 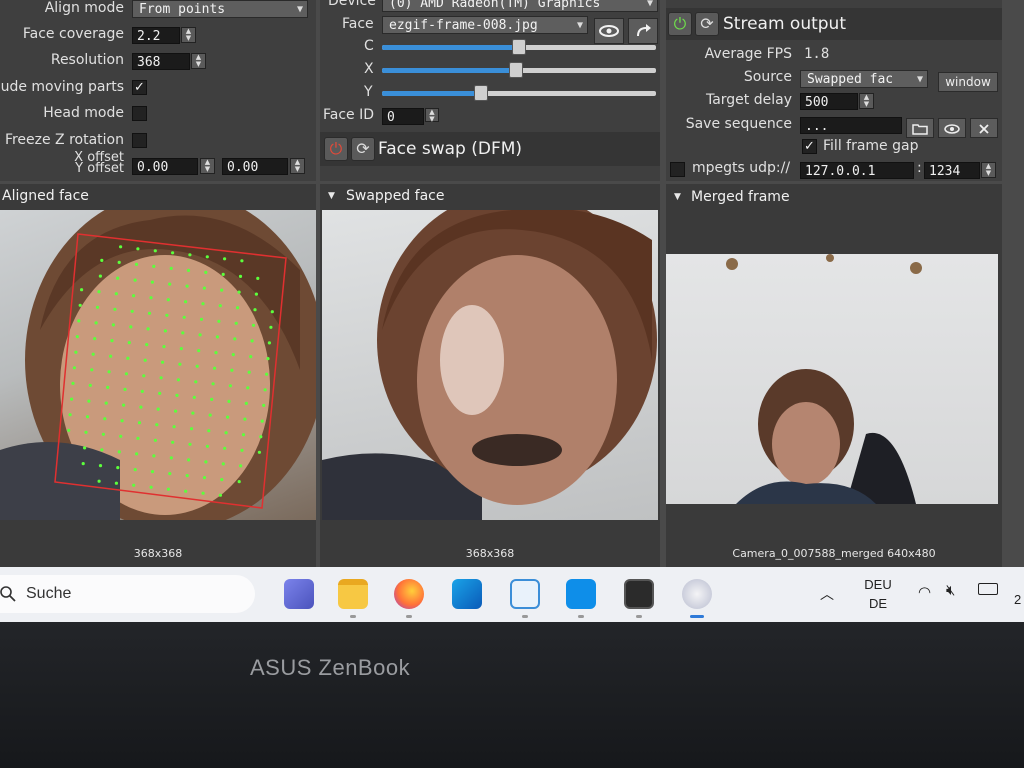 What do you see at coordinates (829, 101) in the screenshot?
I see `target-delay-input: 500` at bounding box center [829, 101].